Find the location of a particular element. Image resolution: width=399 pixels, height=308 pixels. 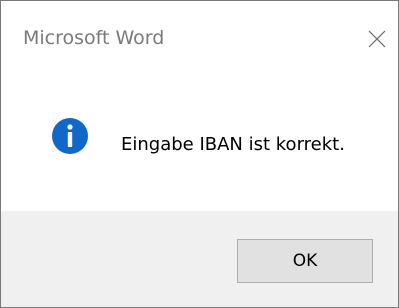

ok-button: OK is located at coordinates (305, 261).